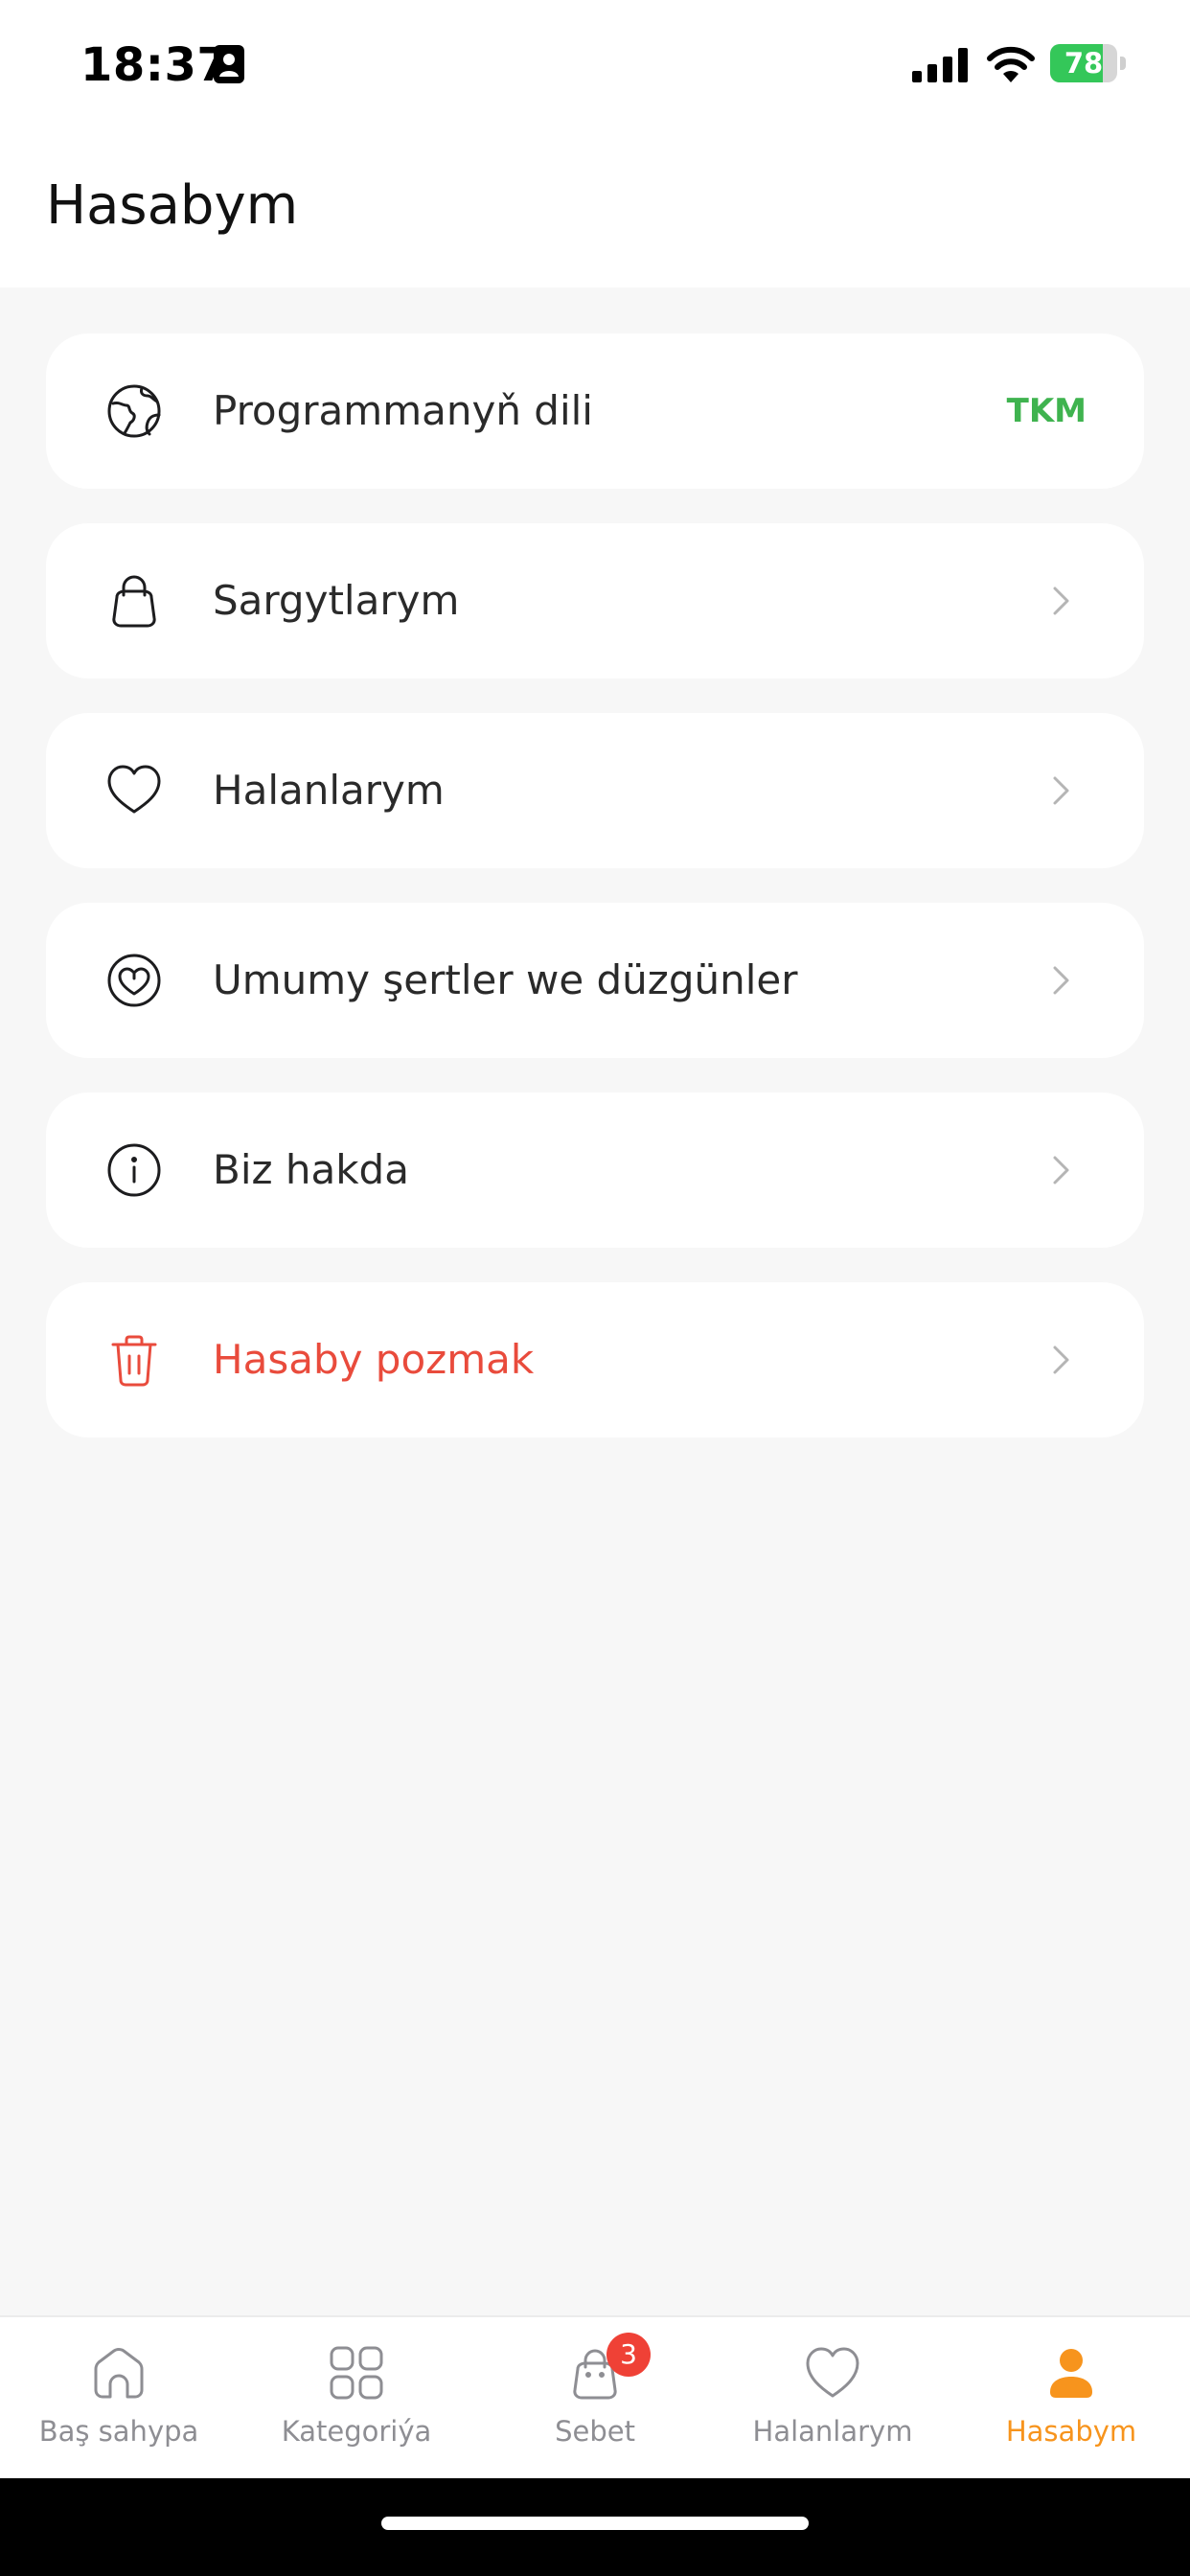 The height and width of the screenshot is (2576, 1190). Describe the element at coordinates (595, 600) in the screenshot. I see `menu-item-orders: Sargytlarym` at that location.